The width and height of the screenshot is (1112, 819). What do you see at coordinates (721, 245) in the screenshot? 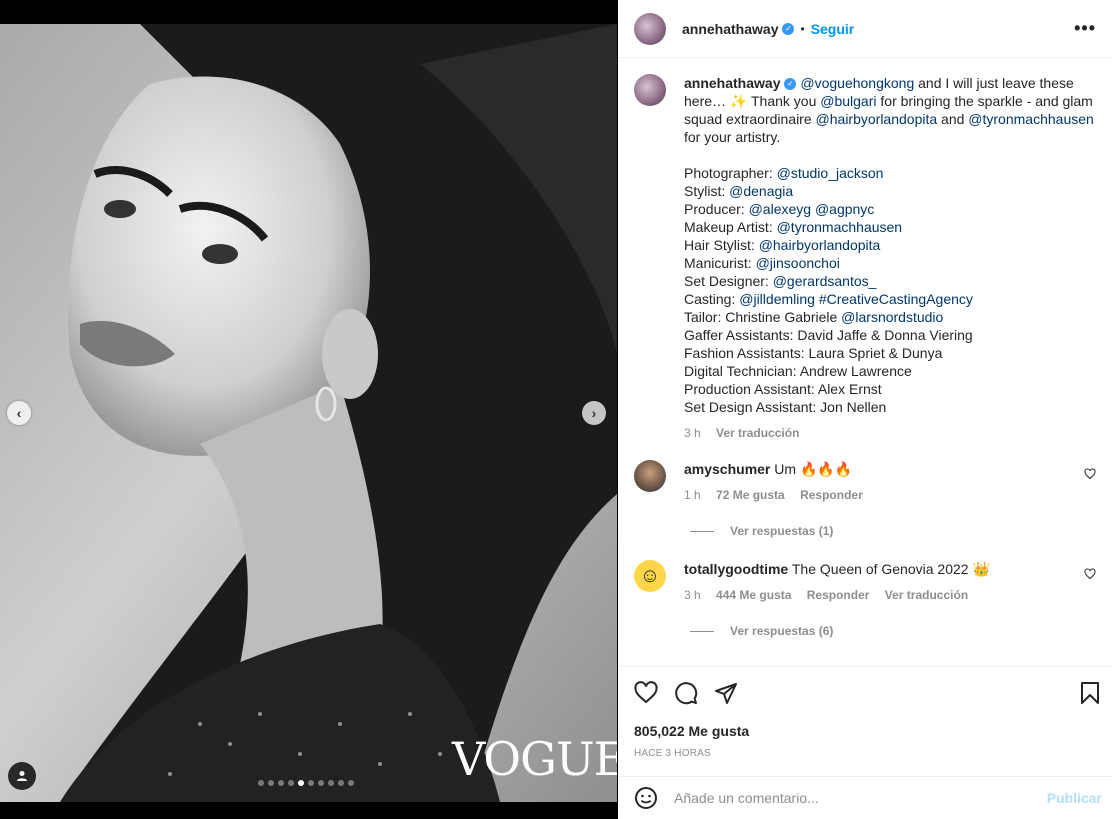
I see `caption-text-fragment: Hair Stylist:` at bounding box center [721, 245].